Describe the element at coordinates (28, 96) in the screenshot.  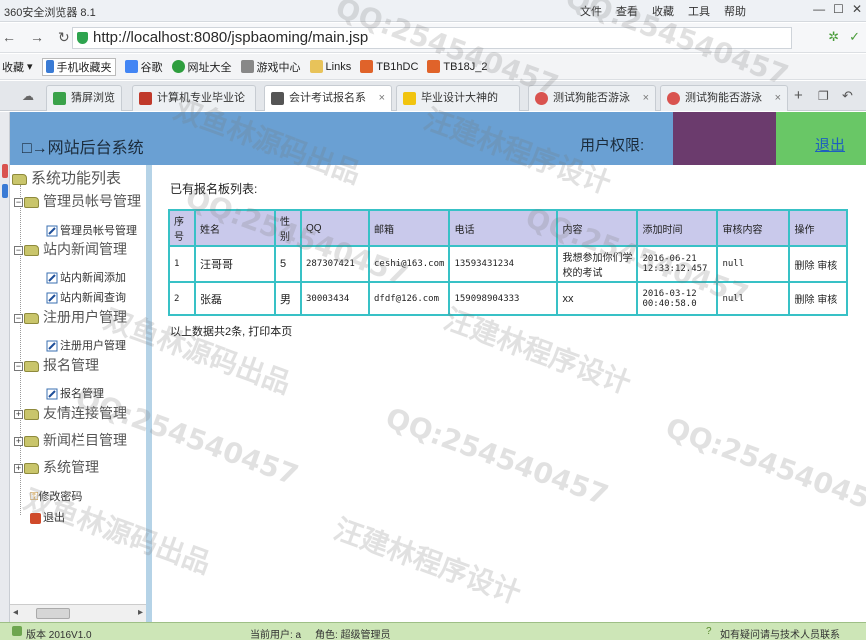
I see `cloud-icon: ☁` at that location.